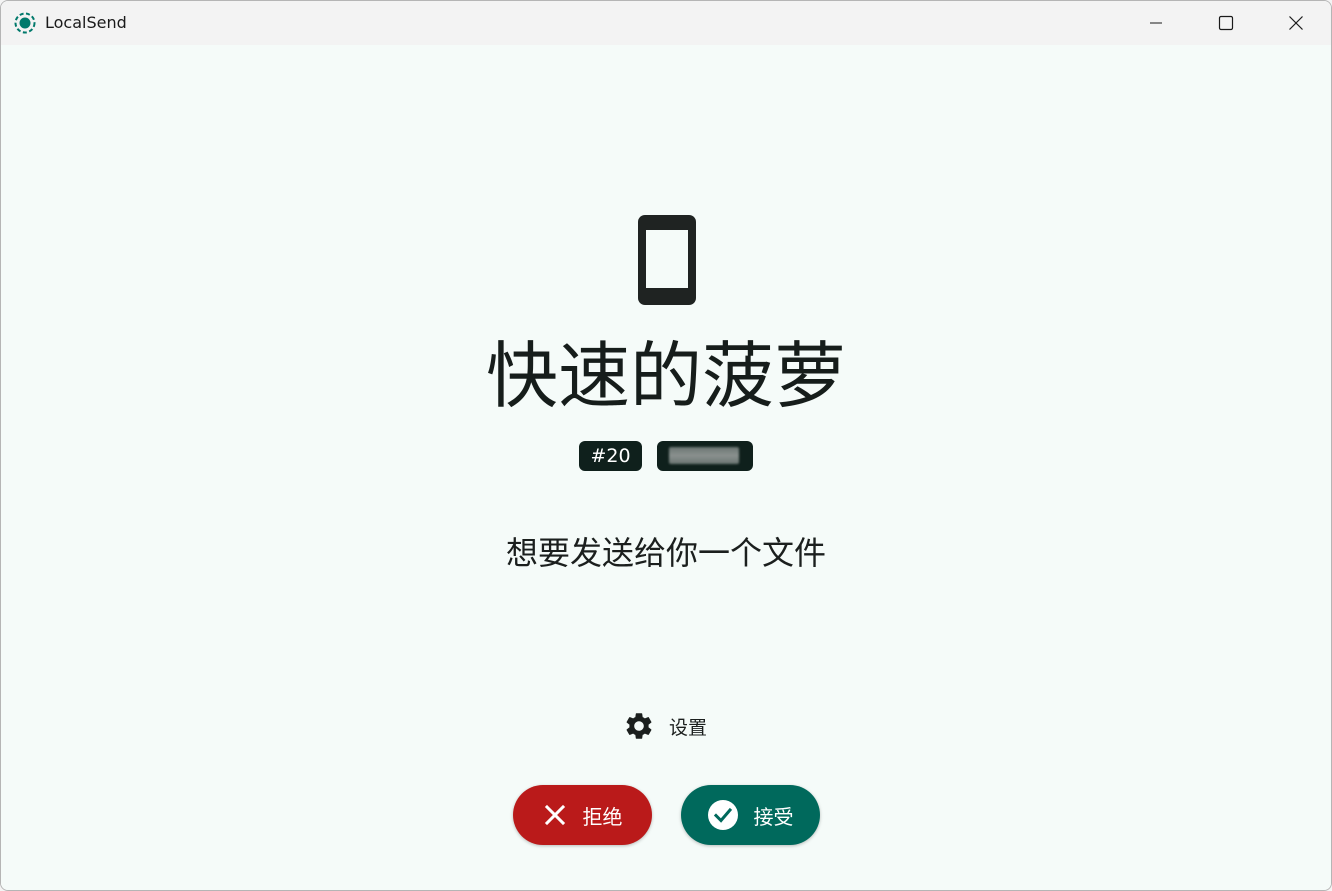  I want to click on sender-device-name: 快速的菠萝, so click(665, 376).